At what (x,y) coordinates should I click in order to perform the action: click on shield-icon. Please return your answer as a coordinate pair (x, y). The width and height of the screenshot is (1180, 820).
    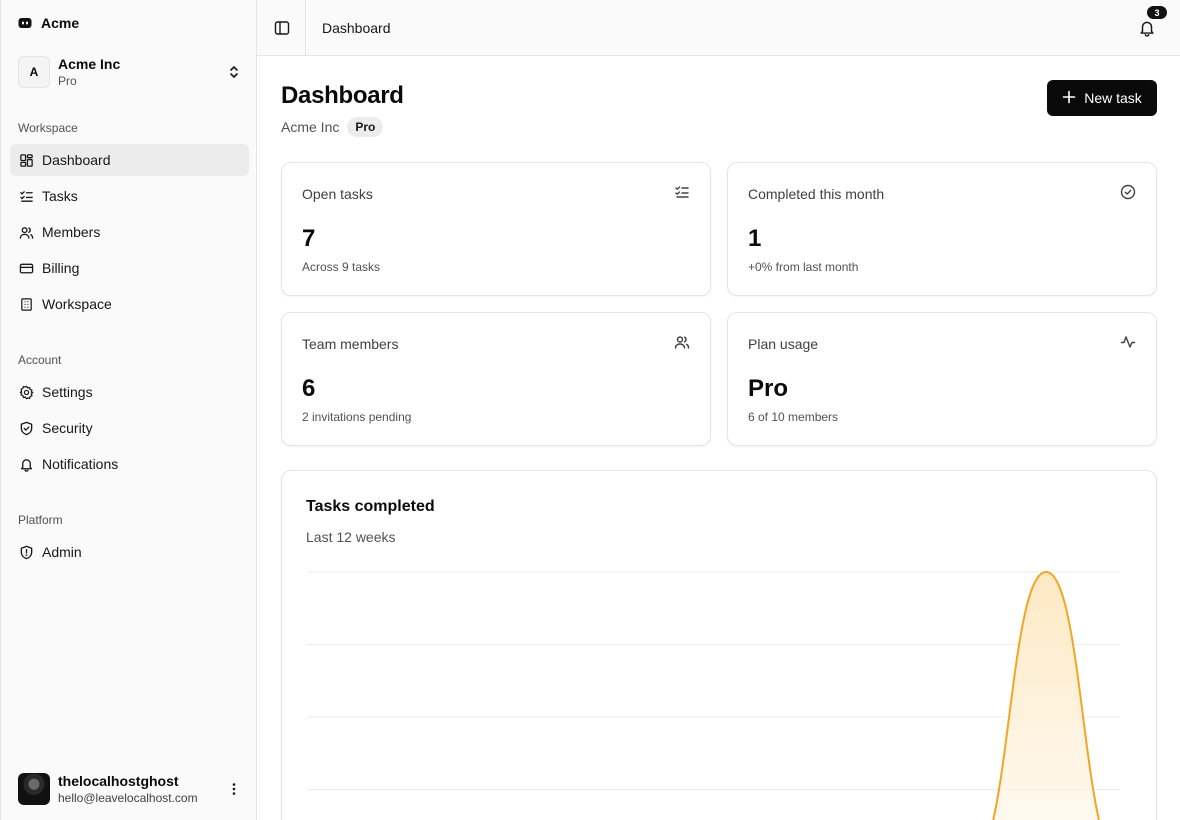
    Looking at the image, I should click on (26, 552).